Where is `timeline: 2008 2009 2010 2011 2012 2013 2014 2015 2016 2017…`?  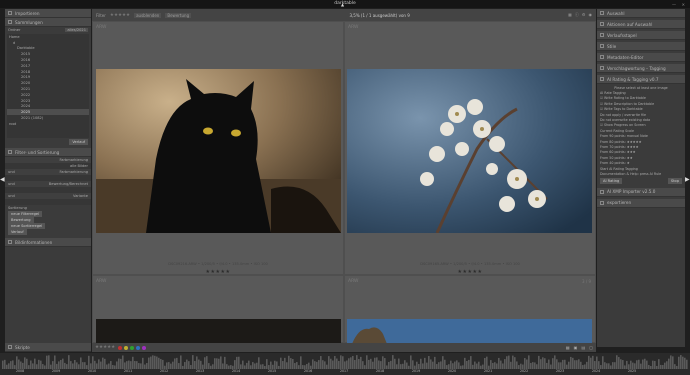 timeline: 2008 2009 2010 2011 2012 2013 2014 2015 2016 2017… is located at coordinates (345, 364).